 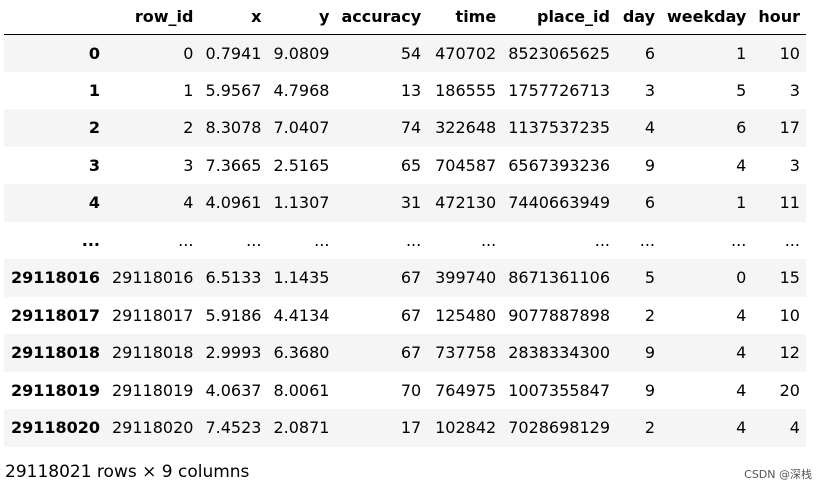 What do you see at coordinates (789, 203) in the screenshot?
I see `cell-hour: 11` at bounding box center [789, 203].